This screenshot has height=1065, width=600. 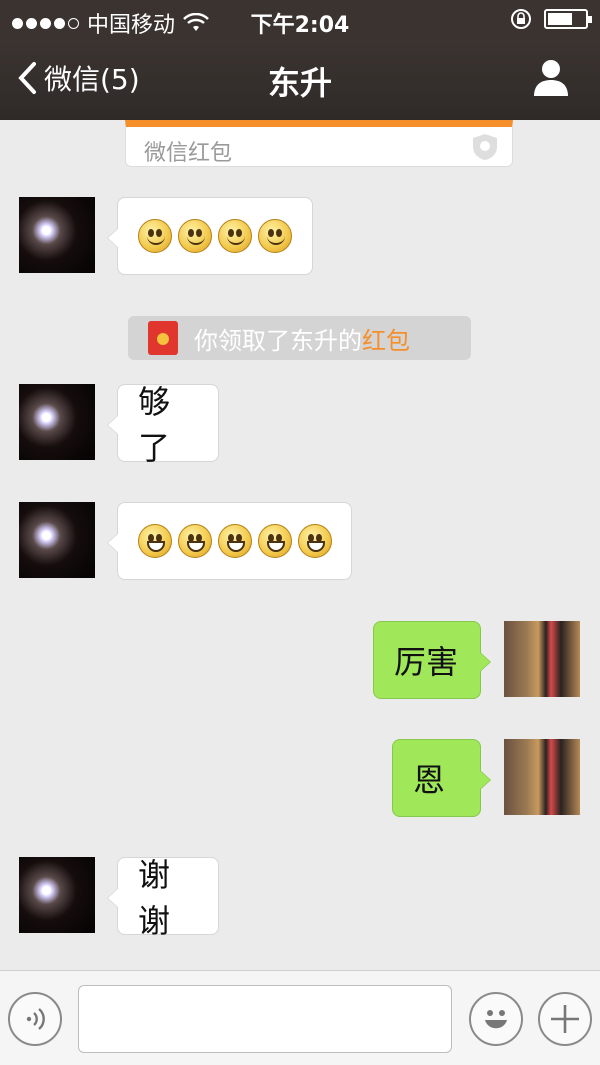 I want to click on message-bubble-text: 谢谢, so click(x=163, y=898).